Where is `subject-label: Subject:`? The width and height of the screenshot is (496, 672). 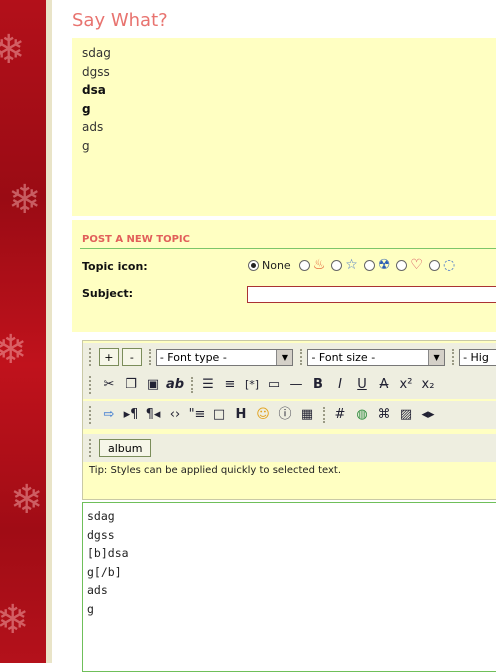 subject-label: Subject: is located at coordinates (108, 293).